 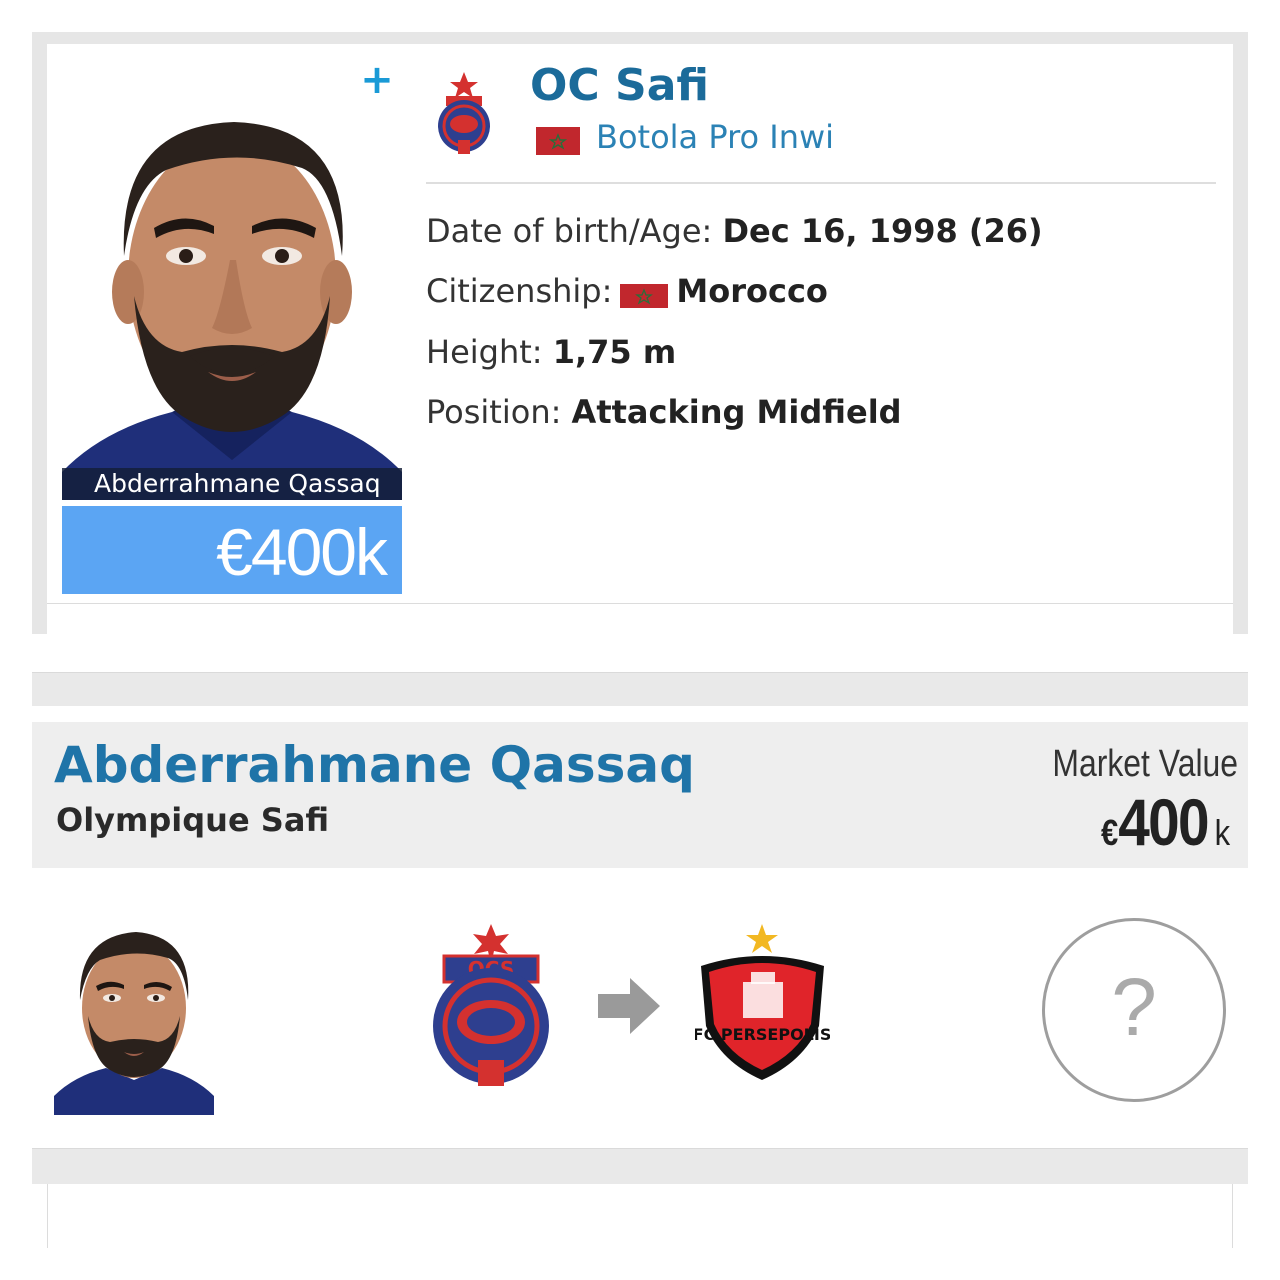 I want to click on position-value: Attacking Midfield, so click(x=736, y=412).